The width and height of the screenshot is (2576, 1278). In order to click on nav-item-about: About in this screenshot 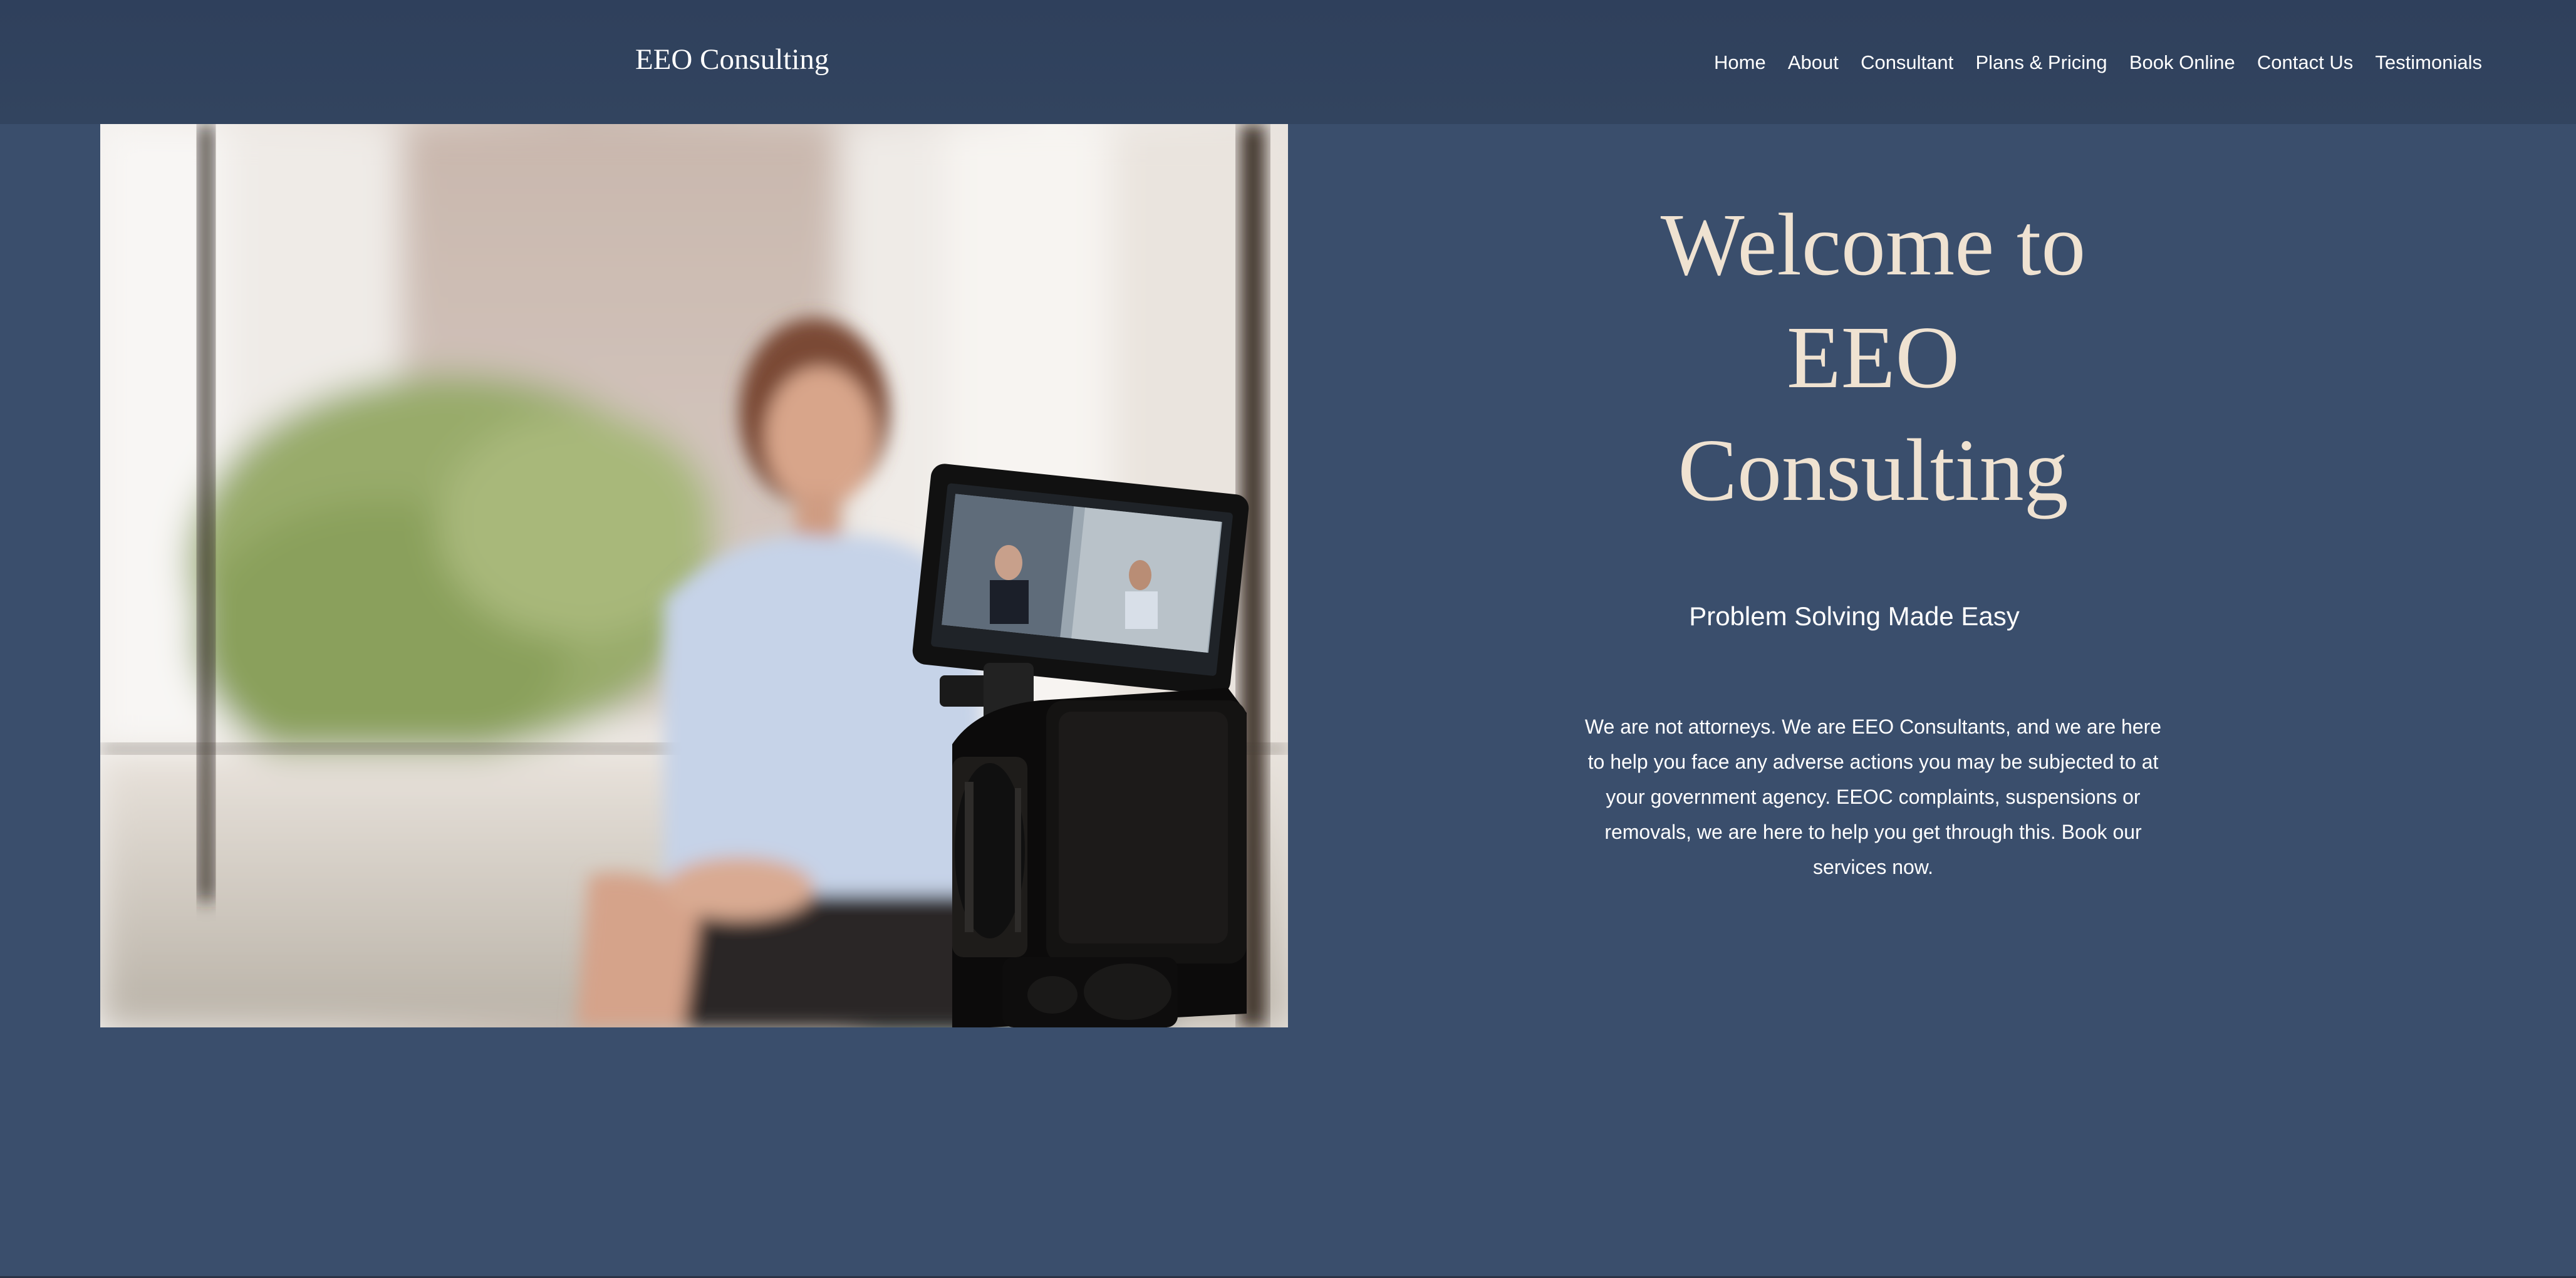, I will do `click(1814, 62)`.